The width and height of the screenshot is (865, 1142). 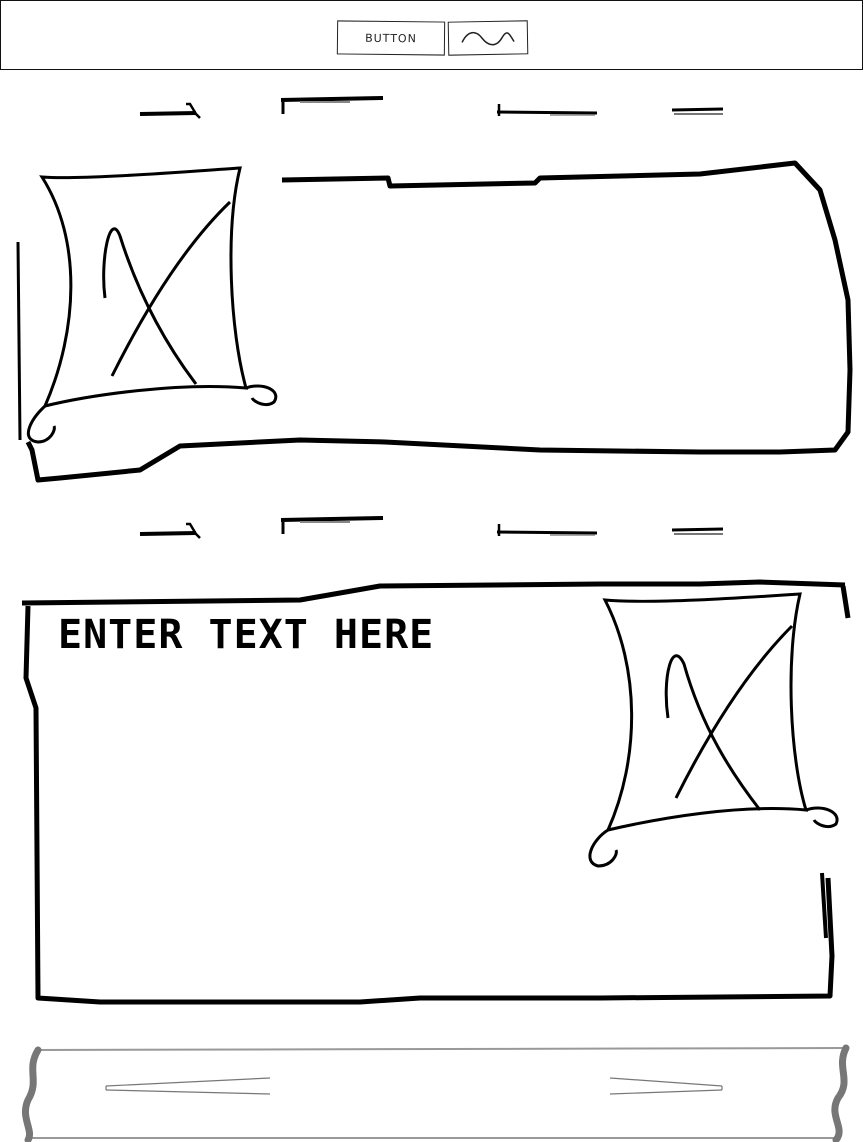 I want to click on nav-row-top, so click(x=432, y=110).